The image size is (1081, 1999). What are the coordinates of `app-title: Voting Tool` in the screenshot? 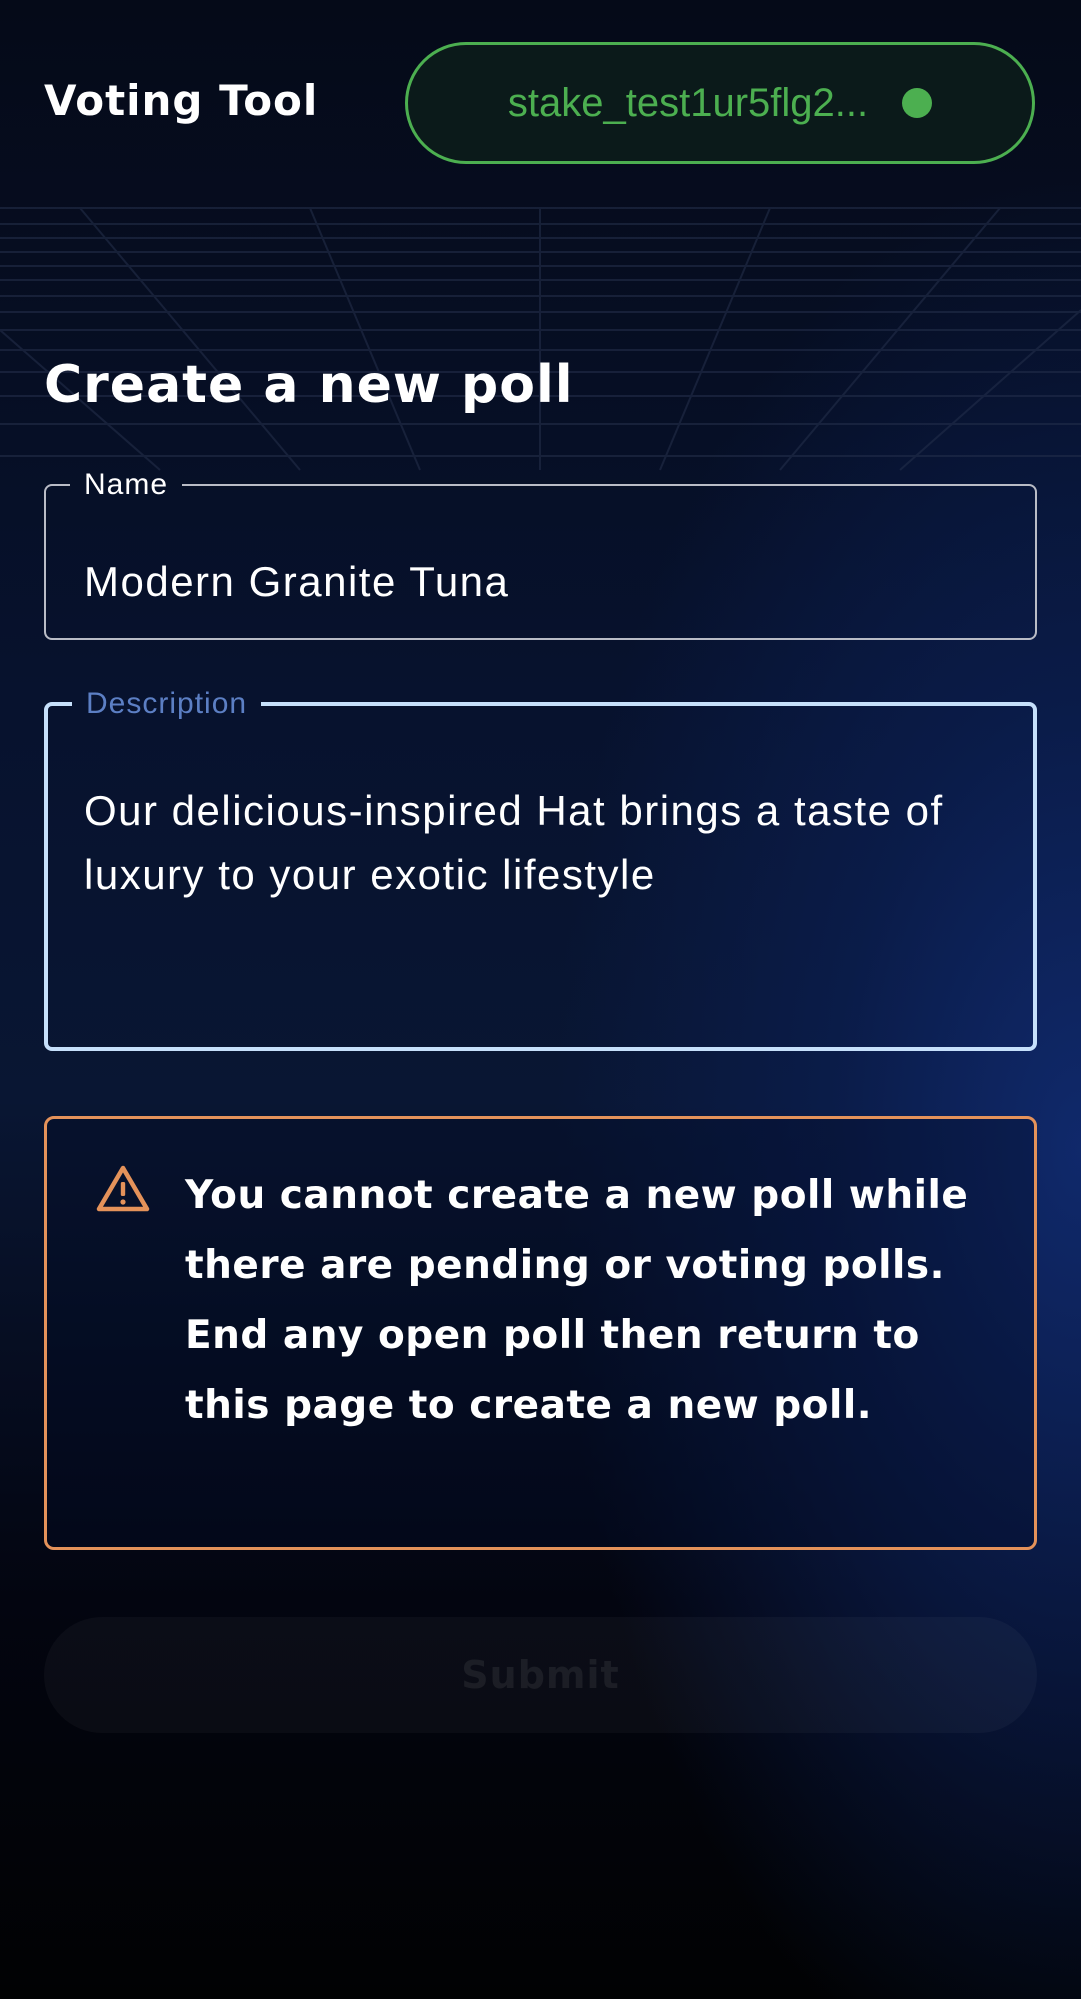 It's located at (181, 100).